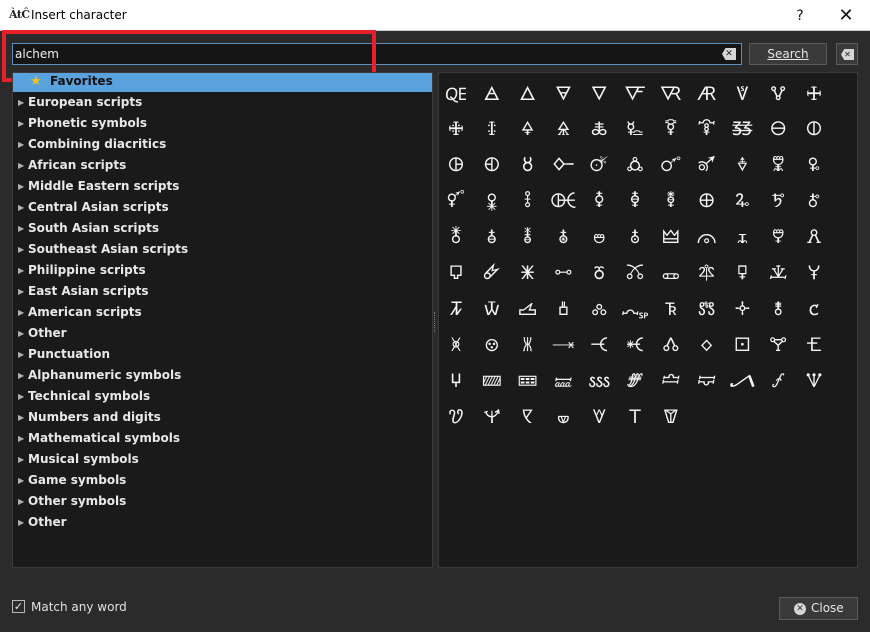 The image size is (870, 632). What do you see at coordinates (456, 238) in the screenshot?
I see `character-cell: 🜬` at bounding box center [456, 238].